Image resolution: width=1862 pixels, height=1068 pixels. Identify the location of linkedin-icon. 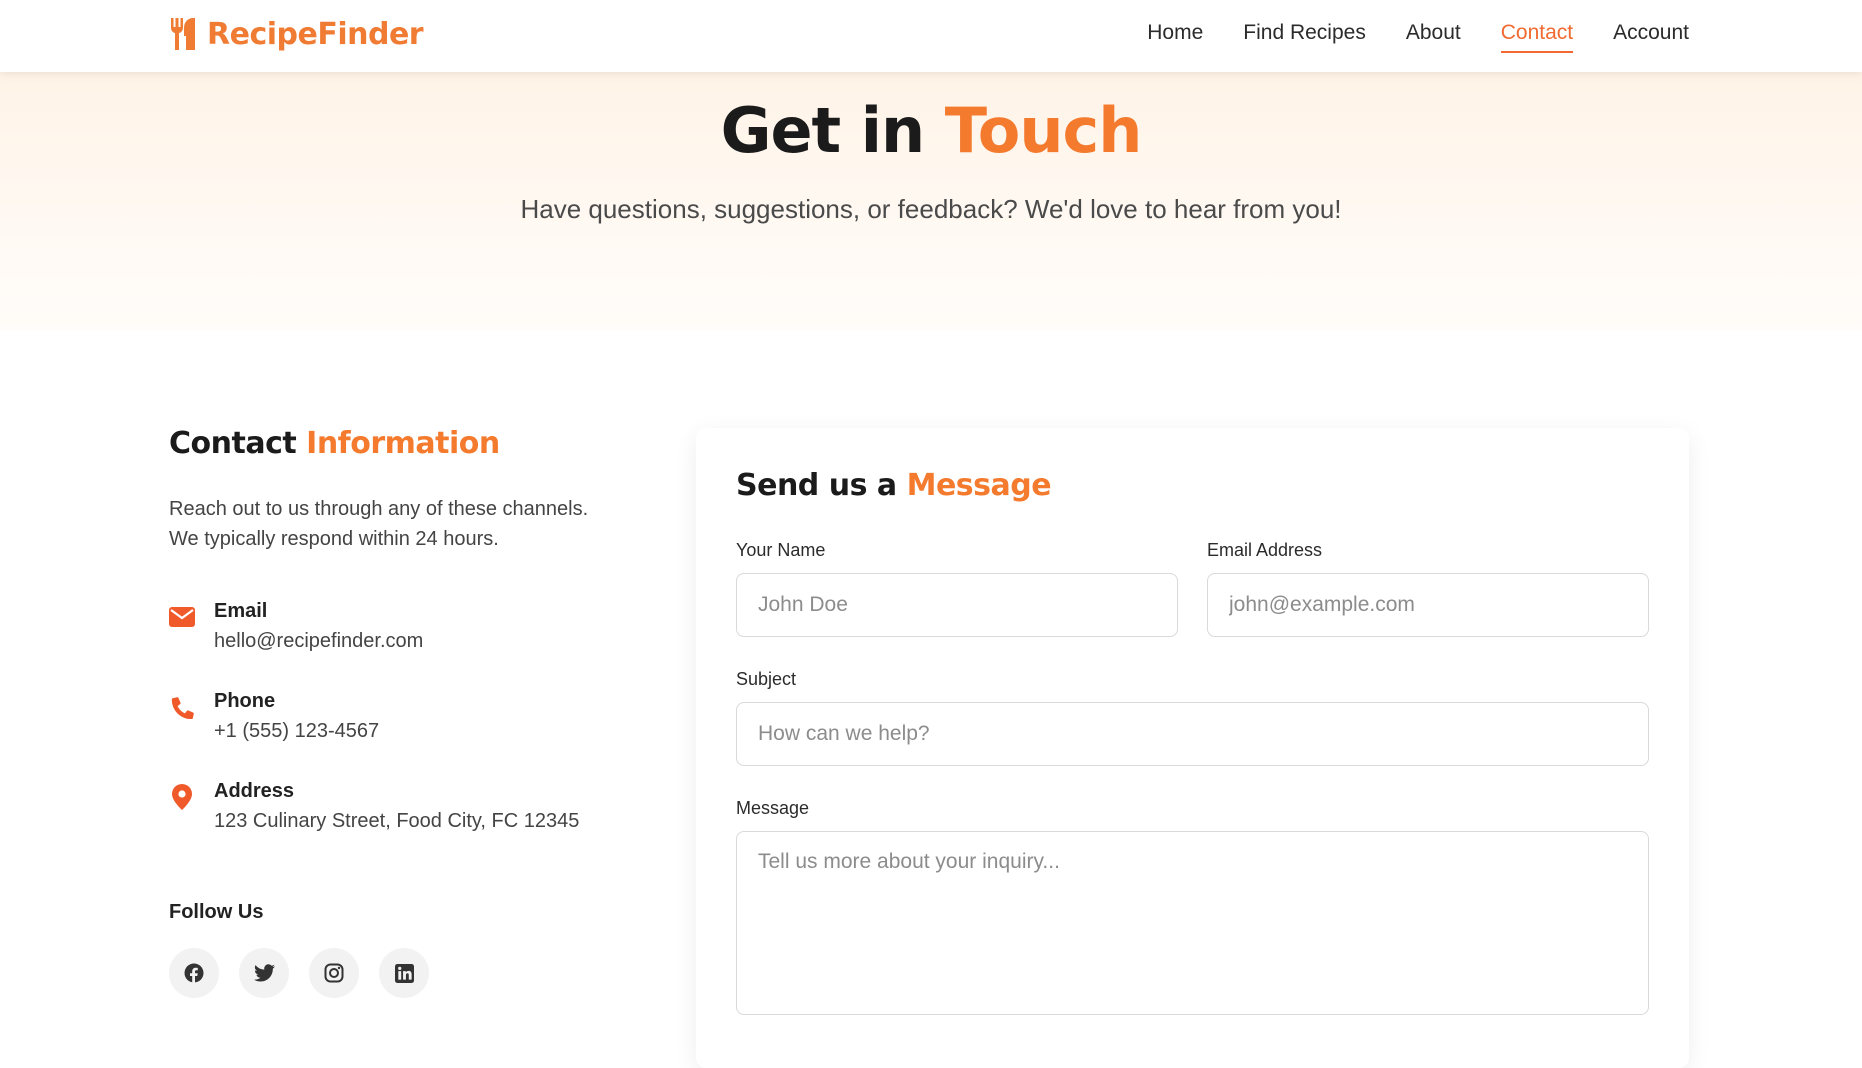
(404, 973).